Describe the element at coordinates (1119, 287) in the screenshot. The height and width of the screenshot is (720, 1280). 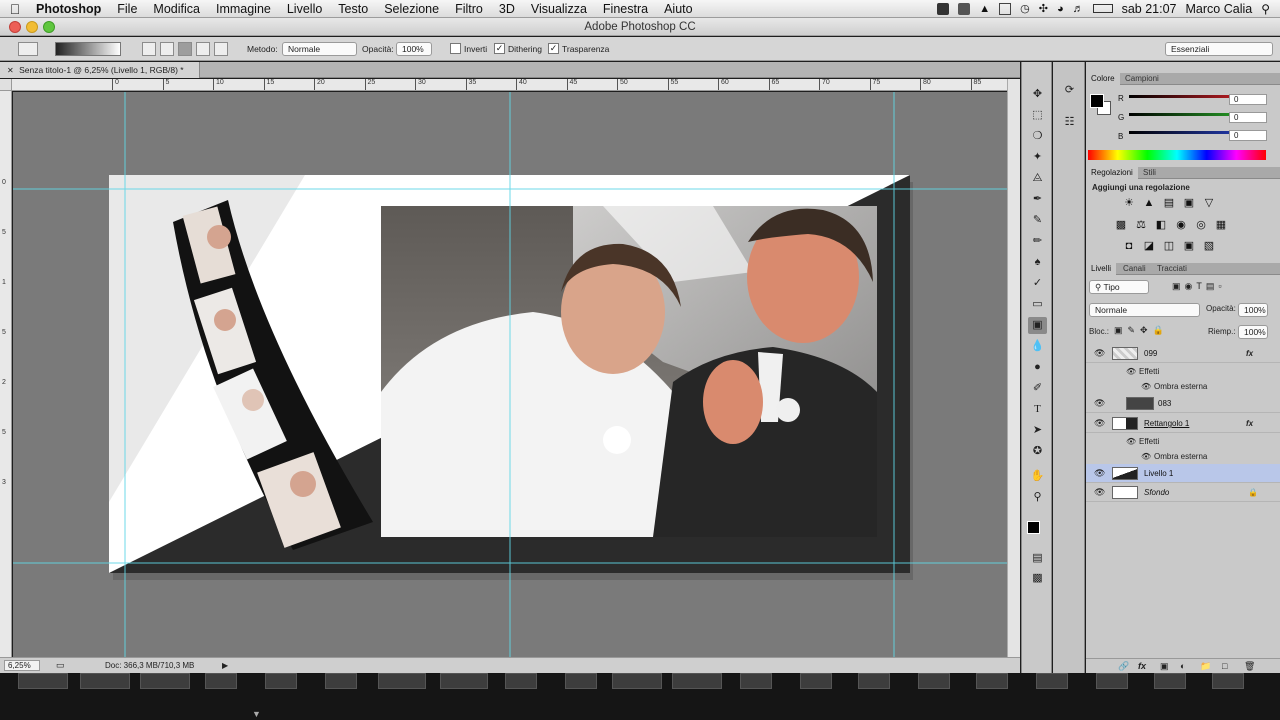
I see `layer-filter-select: ⚲ Tipo` at that location.